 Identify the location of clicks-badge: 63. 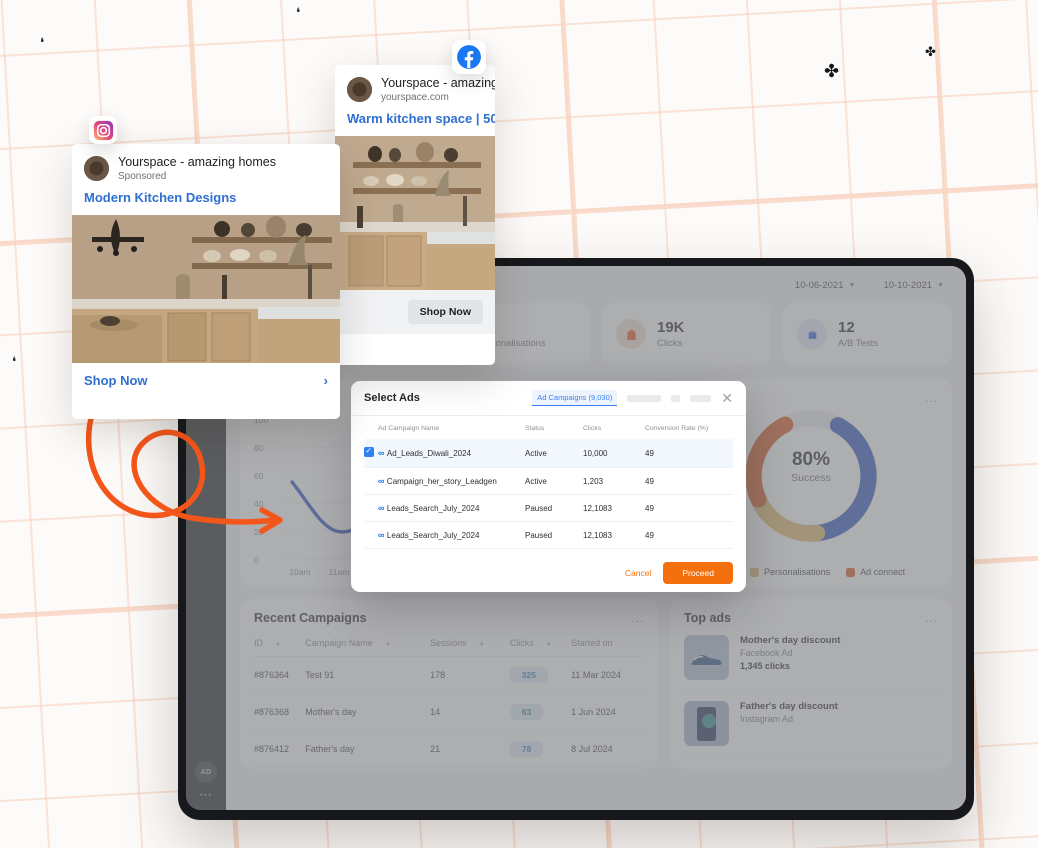
(526, 712).